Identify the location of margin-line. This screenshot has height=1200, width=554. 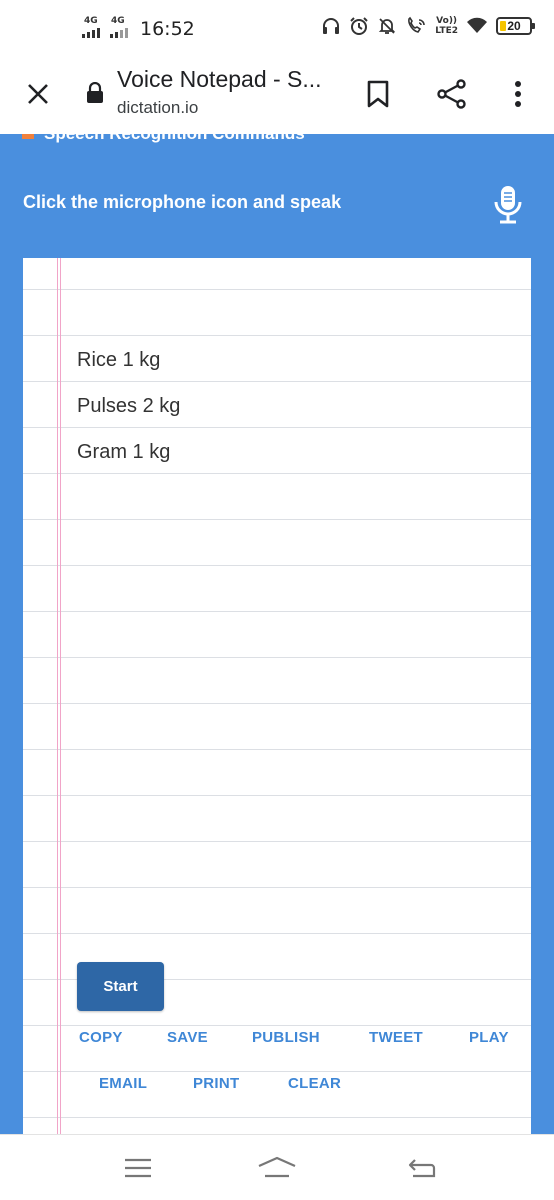
(59, 696).